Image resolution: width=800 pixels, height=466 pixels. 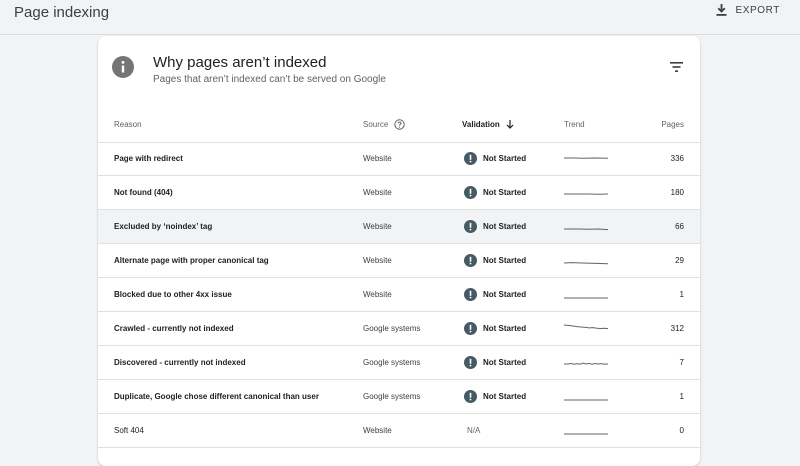 I want to click on row-pages: 29, so click(x=679, y=260).